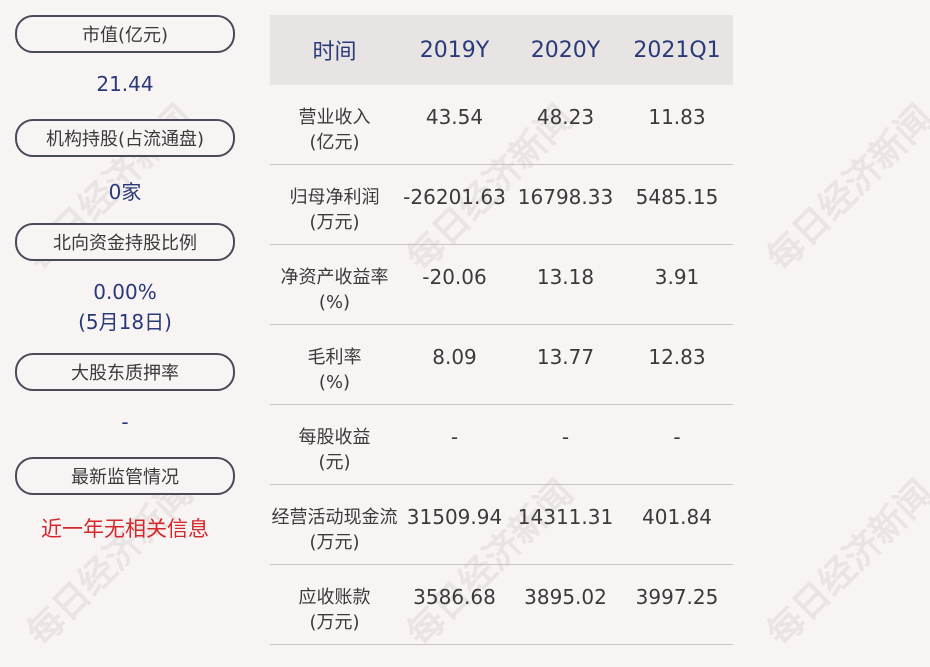 Image resolution: width=930 pixels, height=667 pixels. What do you see at coordinates (454, 117) in the screenshot?
I see `cell: 43.54` at bounding box center [454, 117].